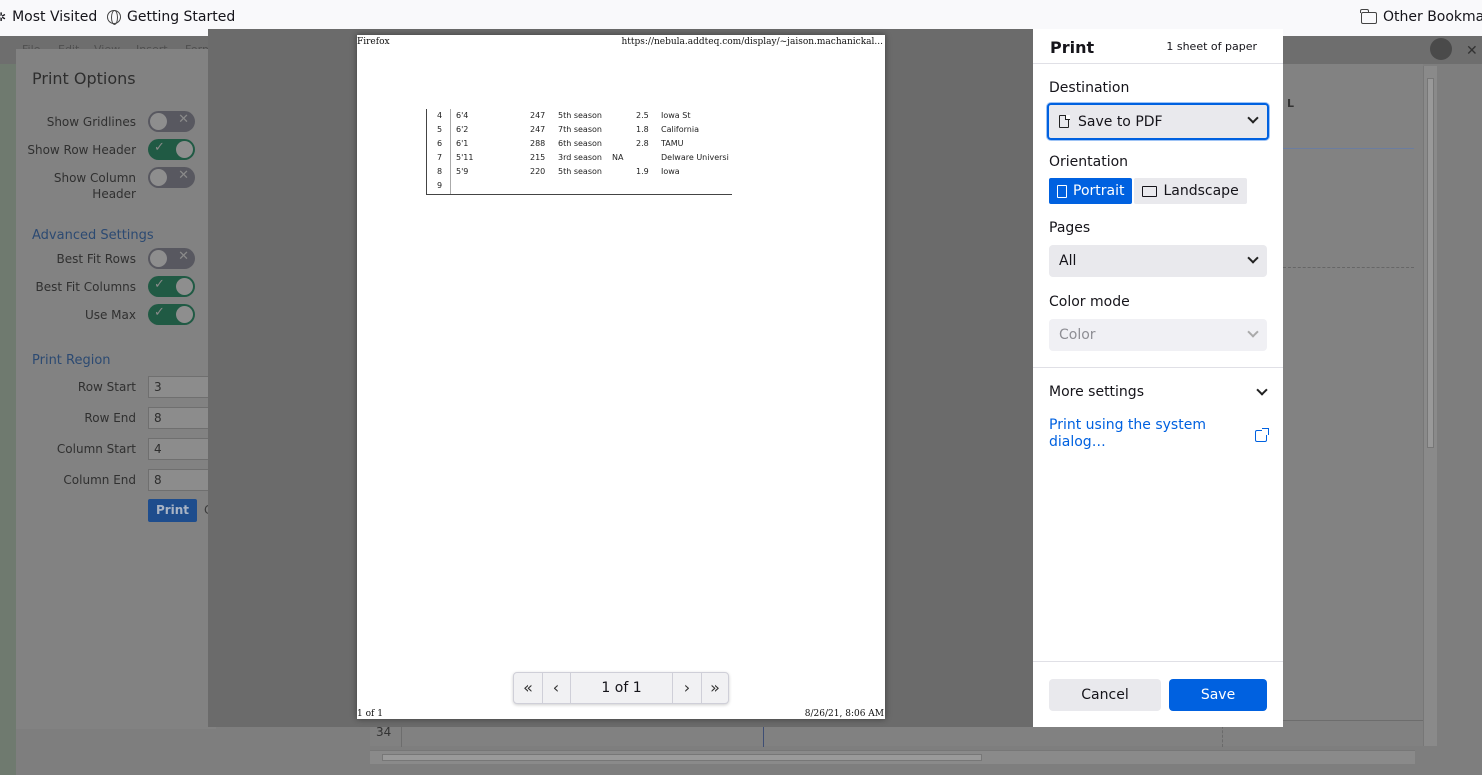 This screenshot has width=1482, height=775. What do you see at coordinates (618, 157) in the screenshot?
I see `cell-stat: NA` at bounding box center [618, 157].